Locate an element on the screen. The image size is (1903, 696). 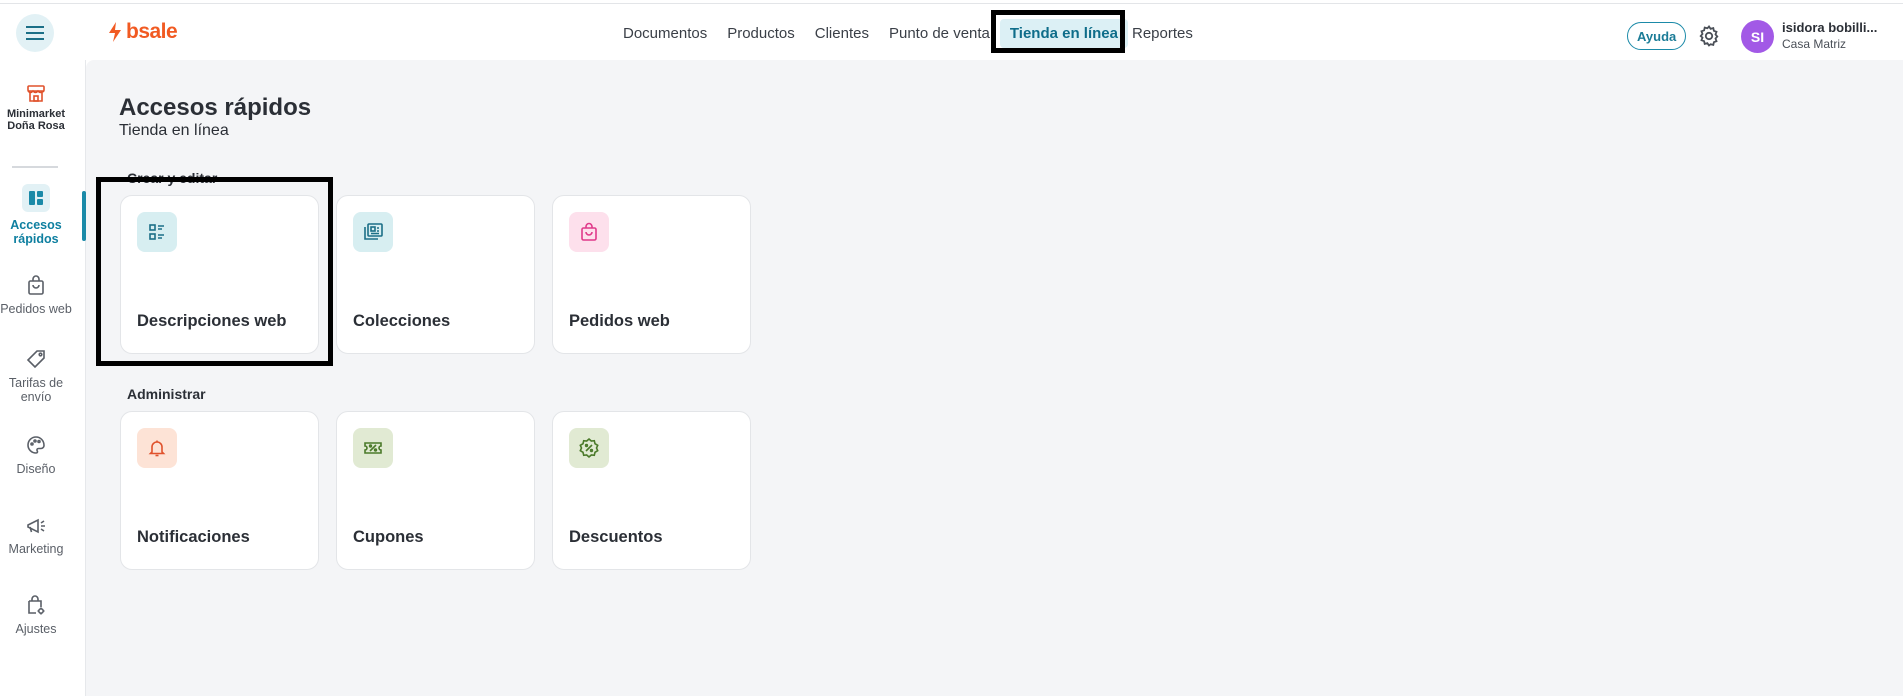
sidebar-label: Accesos is located at coordinates (36, 225).